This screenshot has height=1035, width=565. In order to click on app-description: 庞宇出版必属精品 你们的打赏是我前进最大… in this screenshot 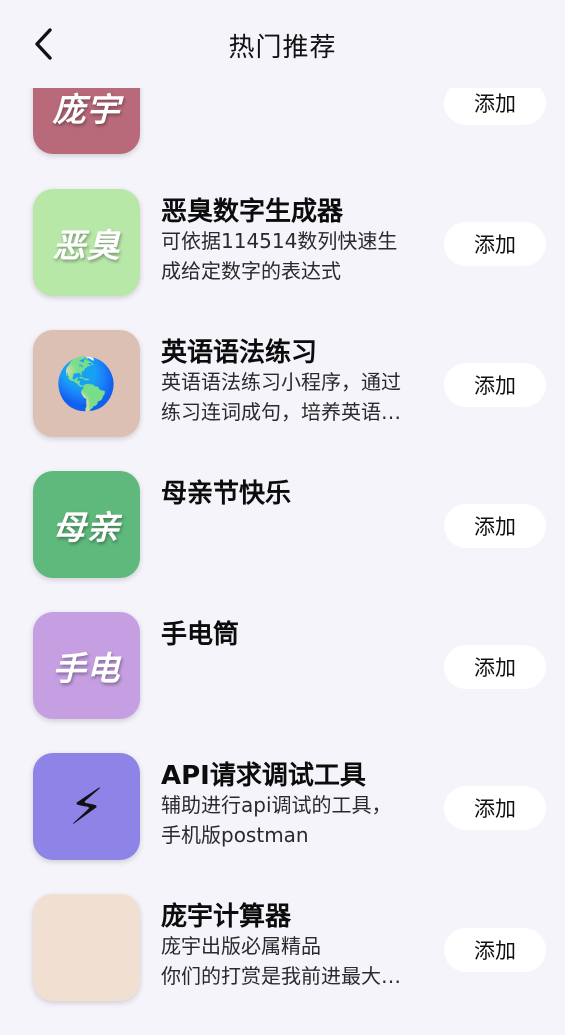, I will do `click(298, 961)`.